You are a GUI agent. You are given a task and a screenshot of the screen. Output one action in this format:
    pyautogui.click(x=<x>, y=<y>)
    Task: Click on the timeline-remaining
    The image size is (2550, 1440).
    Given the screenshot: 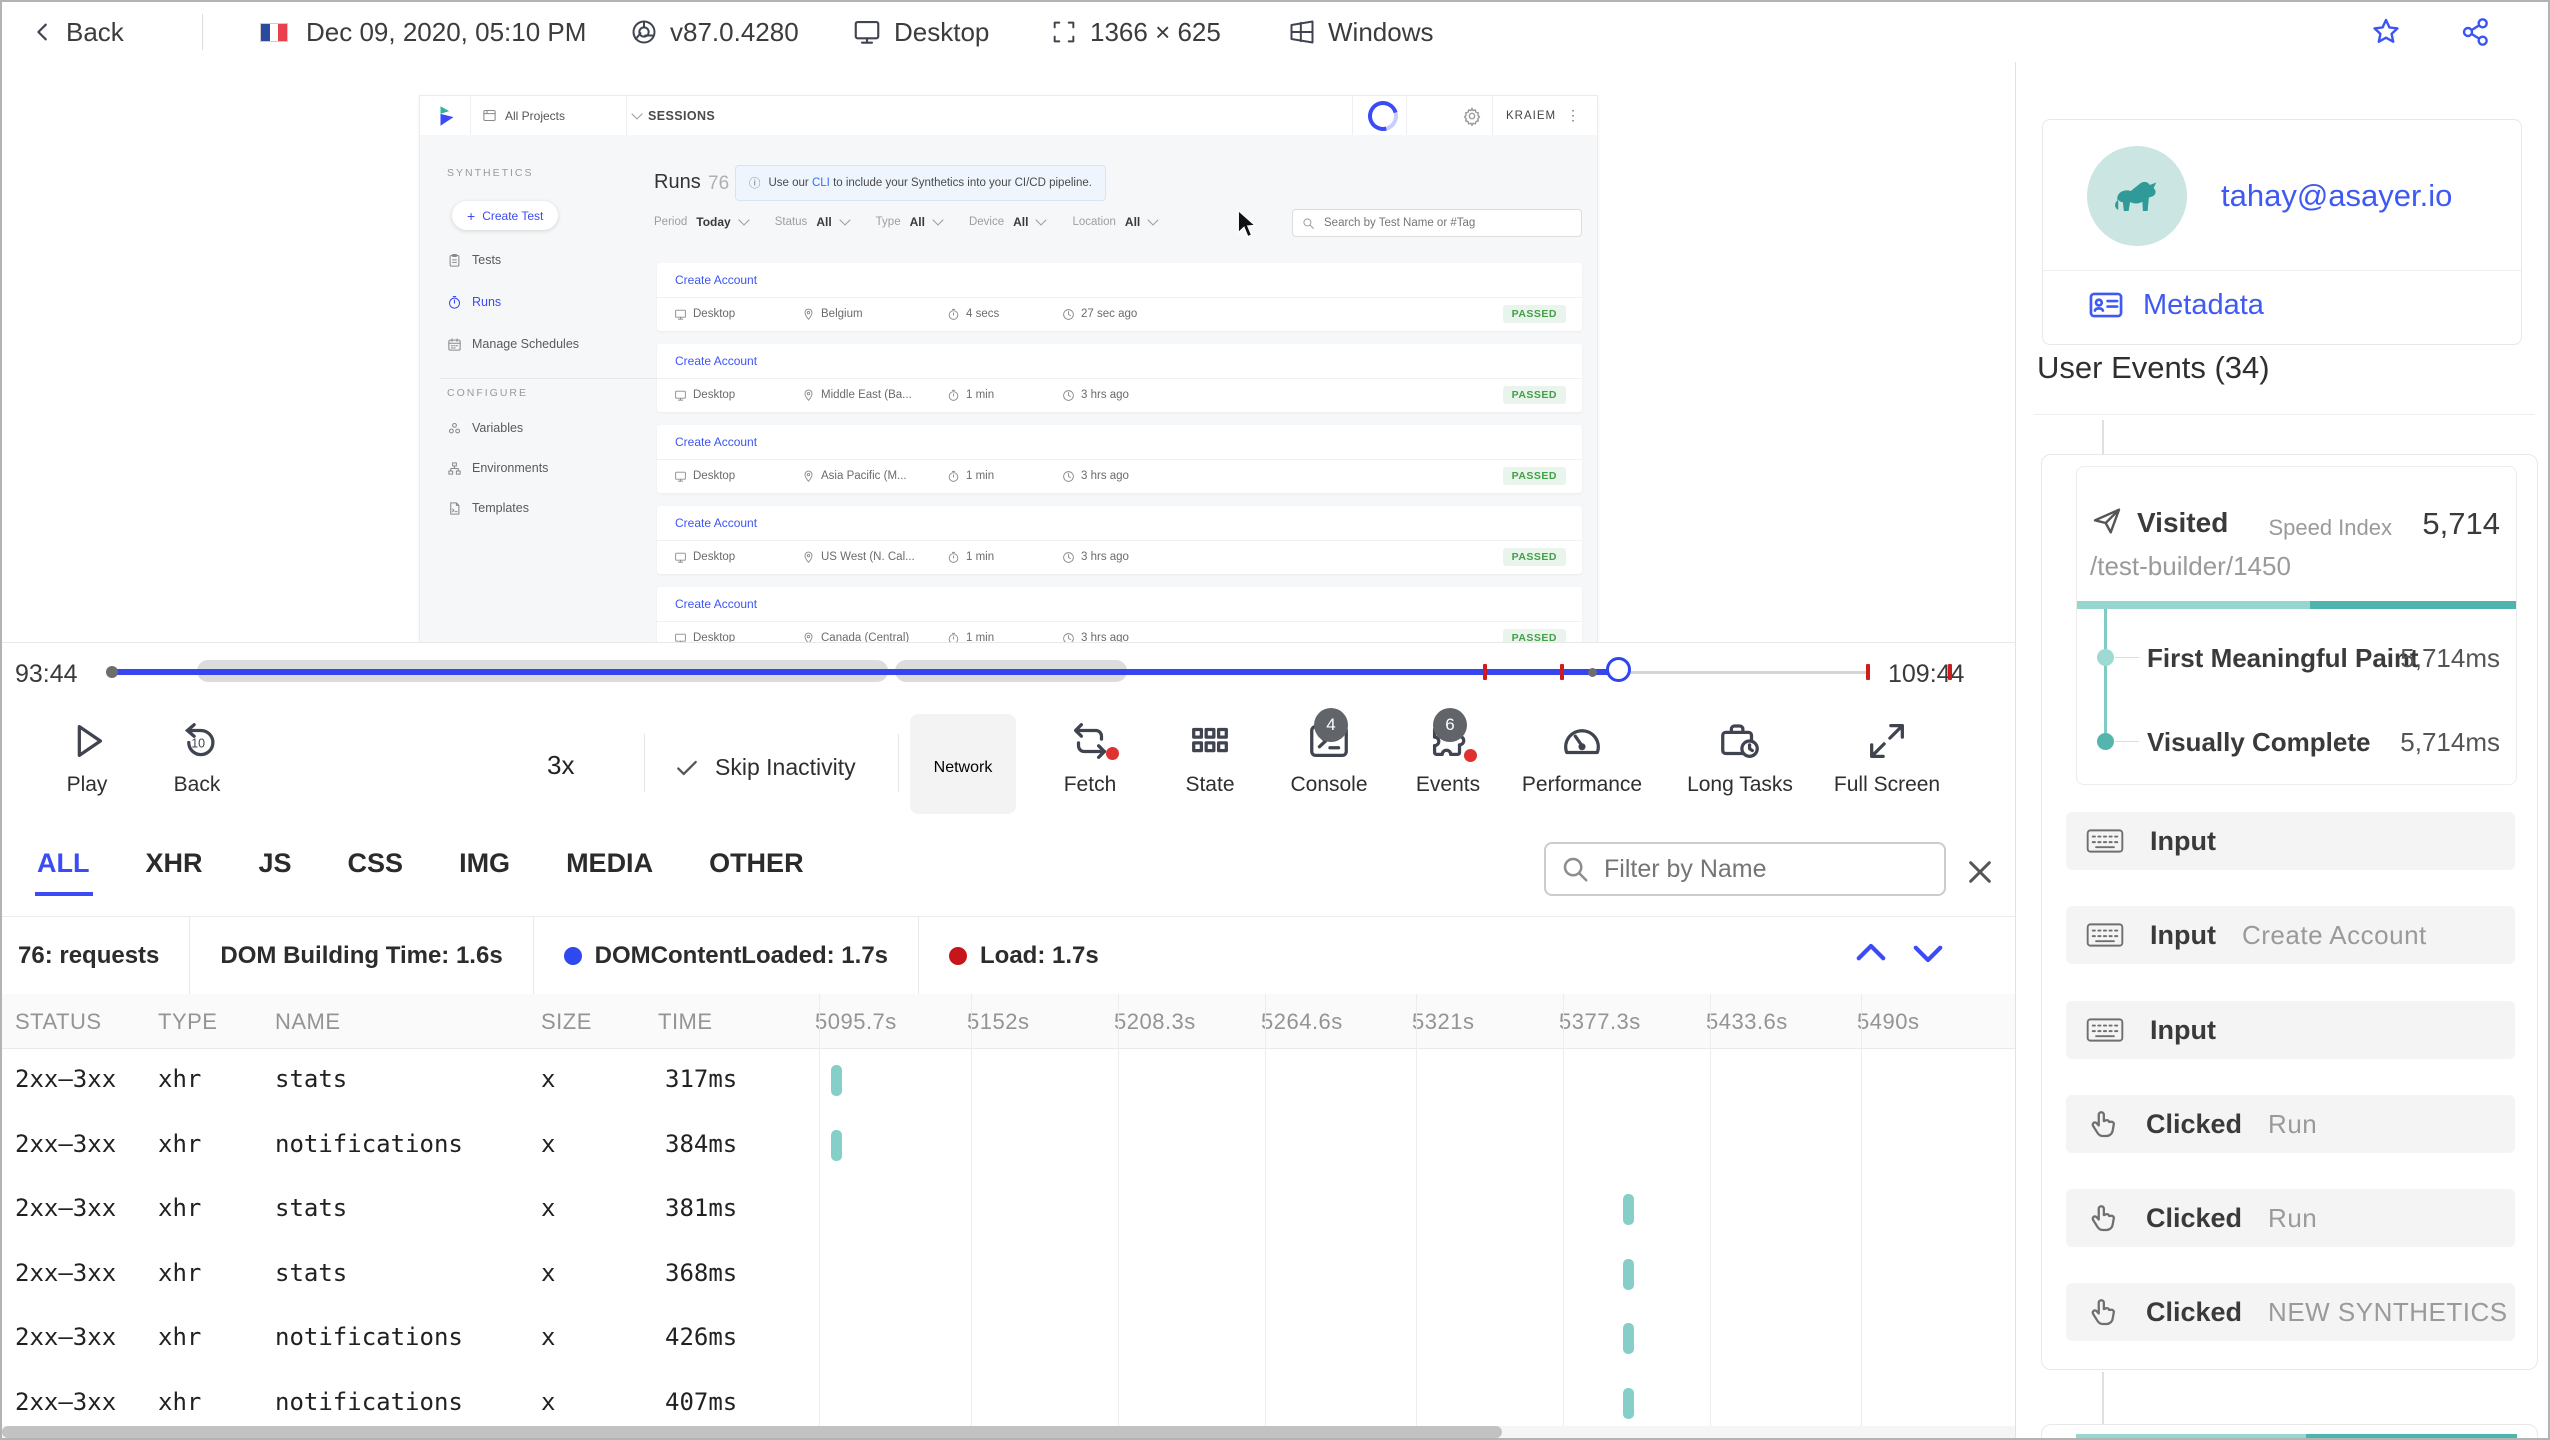 What is the action you would take?
    pyautogui.click(x=1744, y=672)
    